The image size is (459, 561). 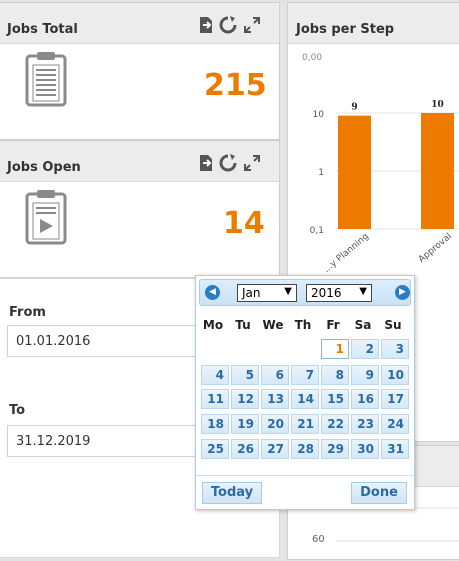 I want to click on day-cell: 13, so click(x=275, y=399).